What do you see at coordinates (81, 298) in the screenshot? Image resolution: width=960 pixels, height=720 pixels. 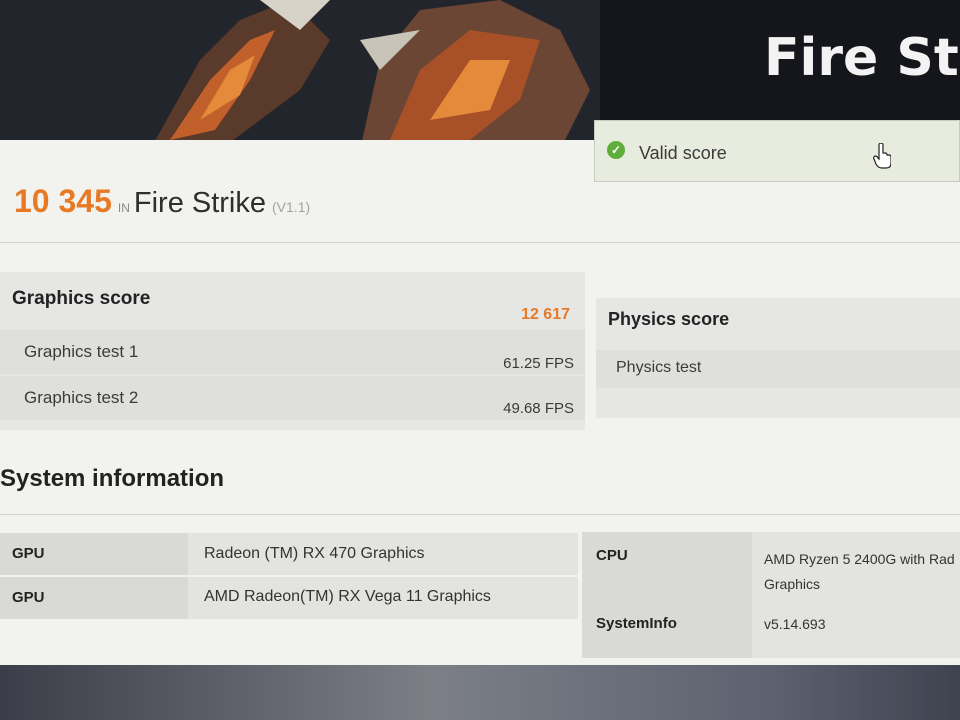 I see `graphics-score-title: Graphics score` at bounding box center [81, 298].